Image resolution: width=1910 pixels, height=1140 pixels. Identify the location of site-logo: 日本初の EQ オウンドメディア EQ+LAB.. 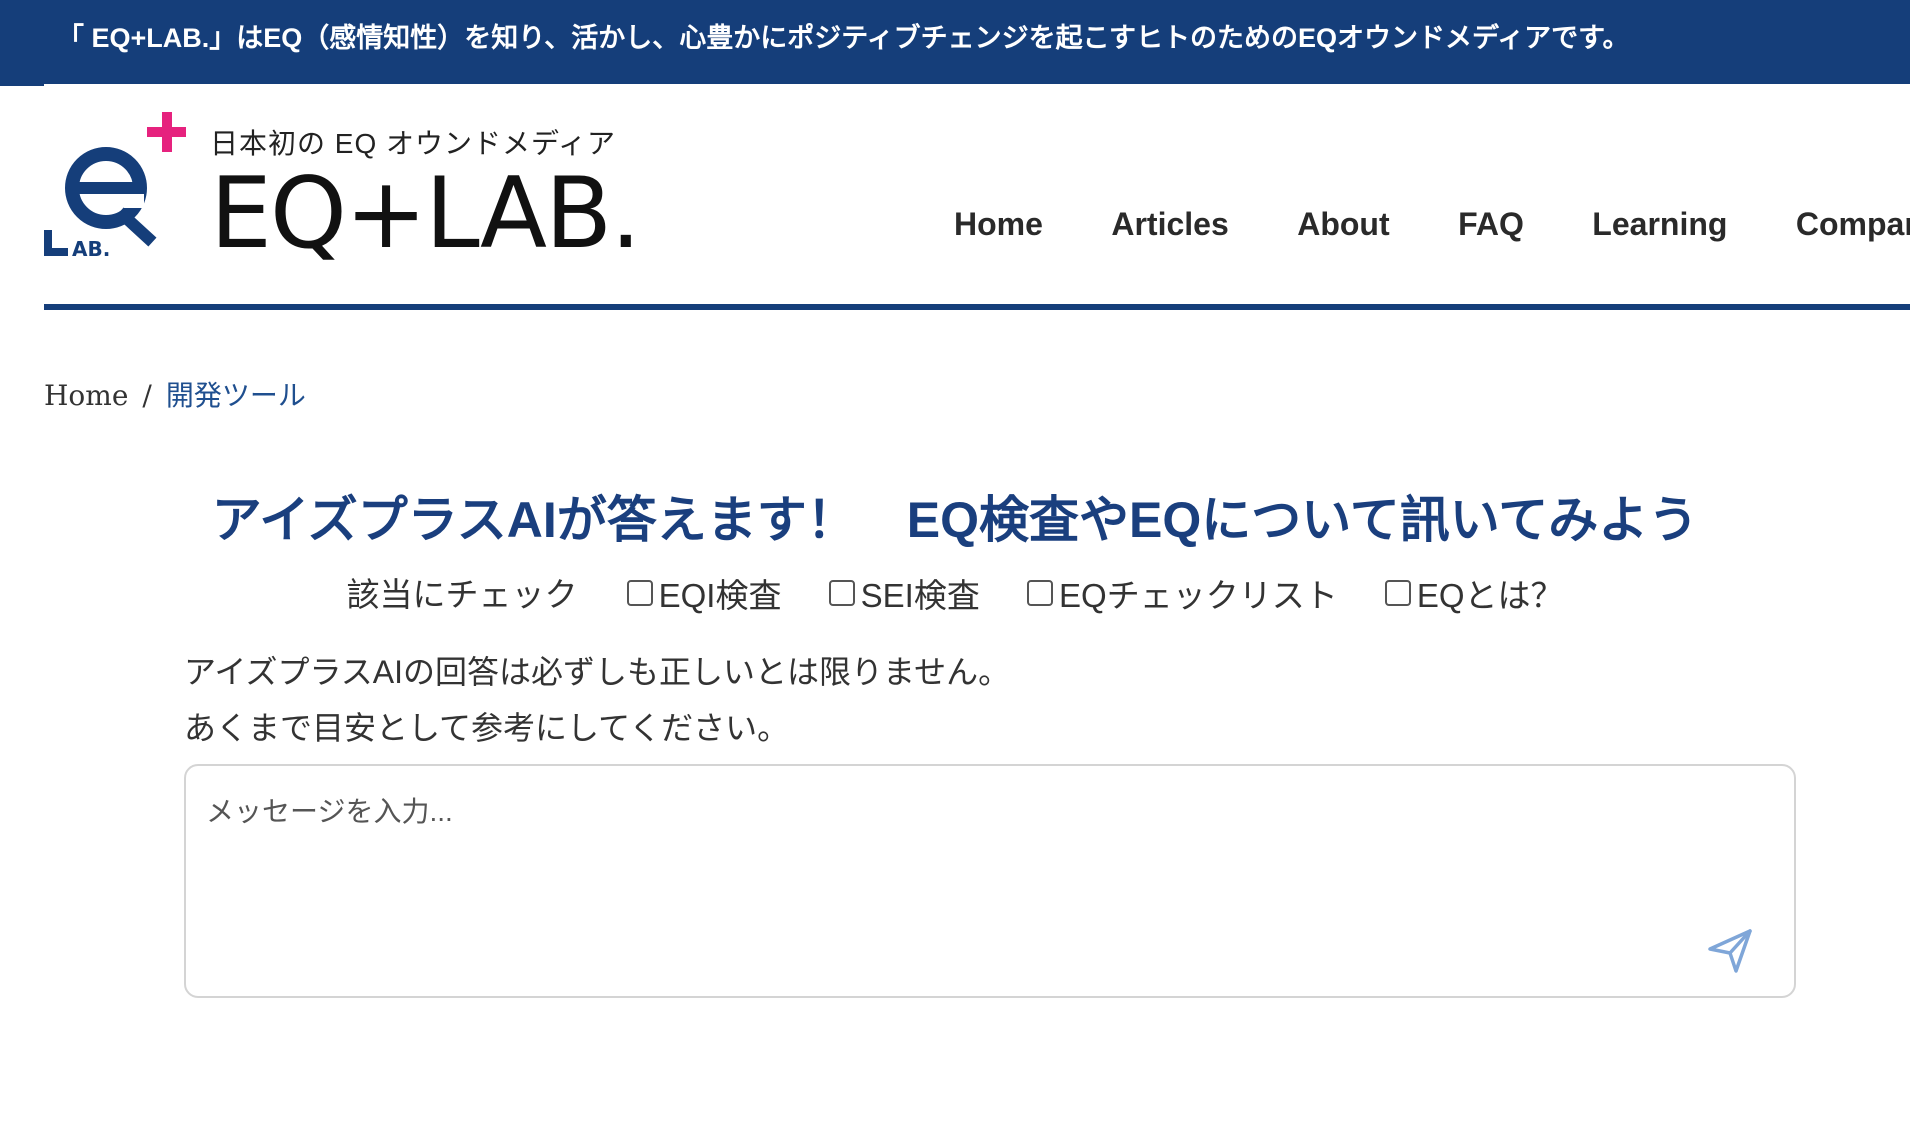
(425, 196).